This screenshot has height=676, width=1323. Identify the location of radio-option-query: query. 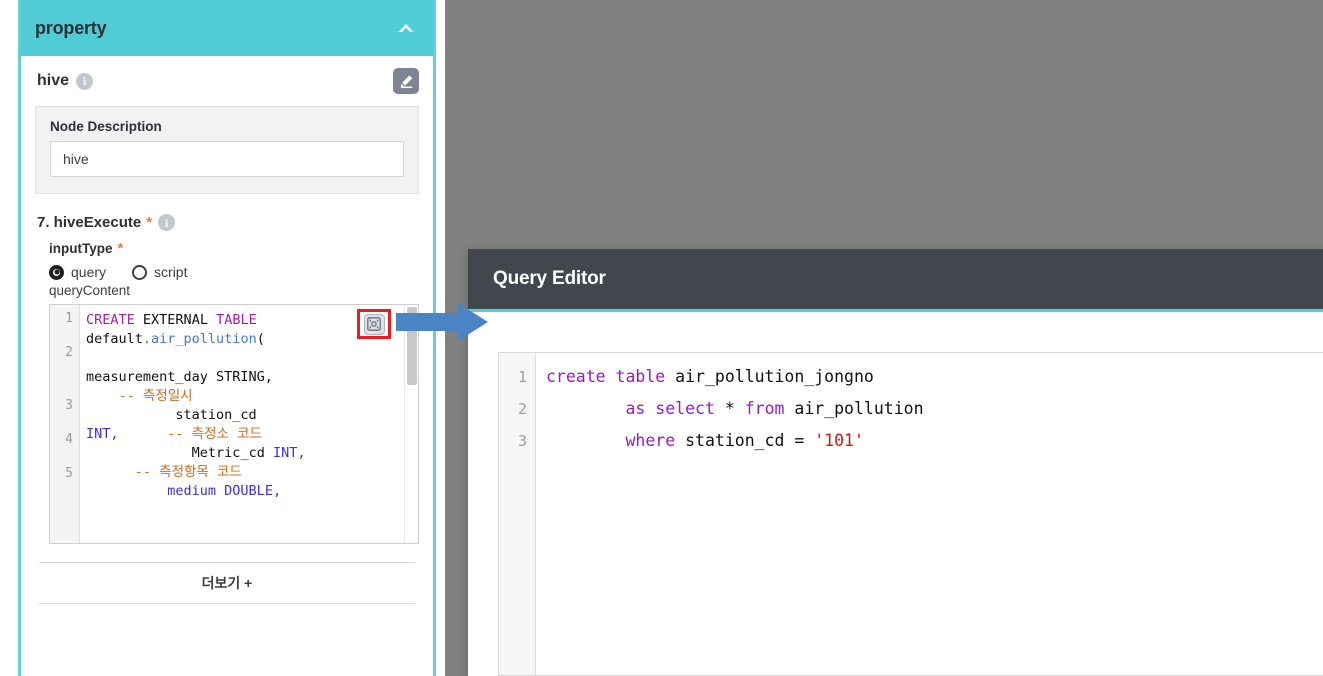
(77, 272).